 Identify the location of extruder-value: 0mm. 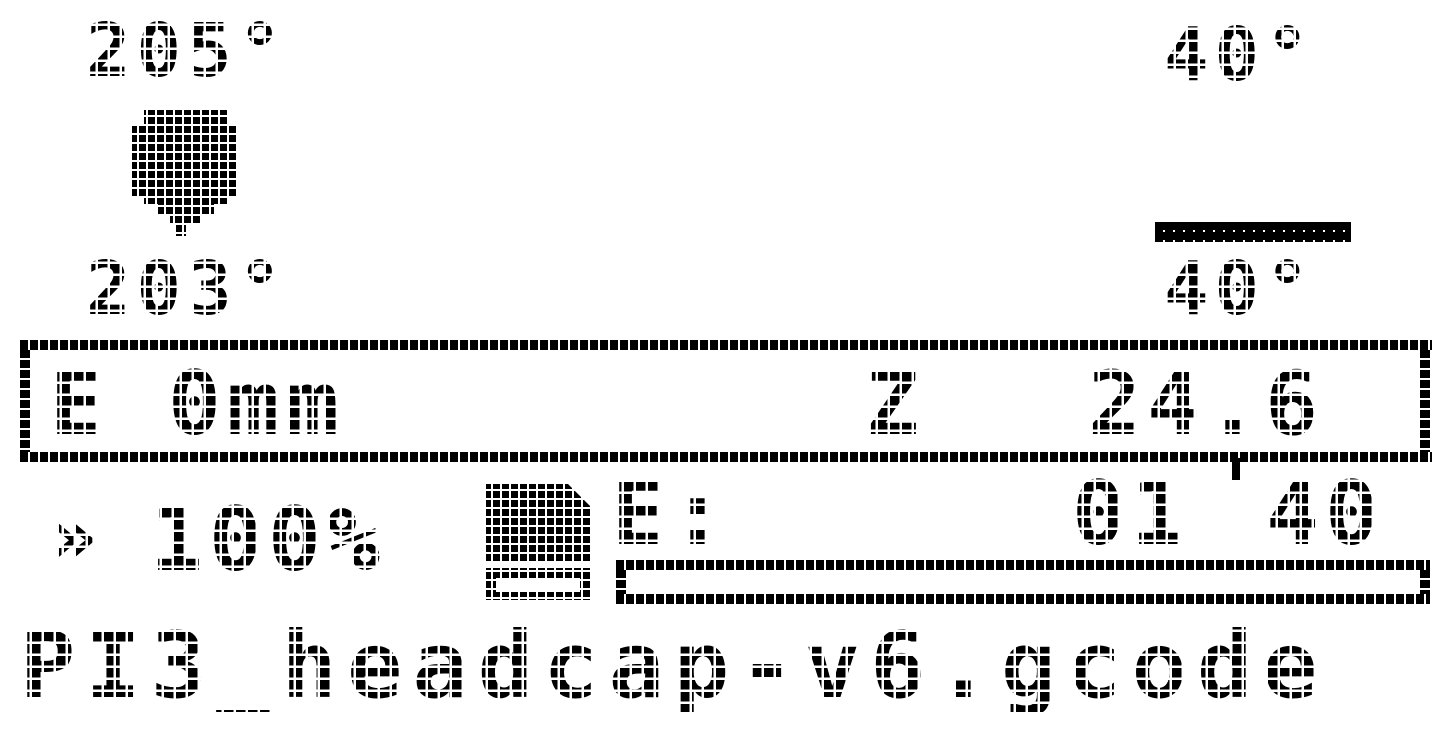
(256, 403).